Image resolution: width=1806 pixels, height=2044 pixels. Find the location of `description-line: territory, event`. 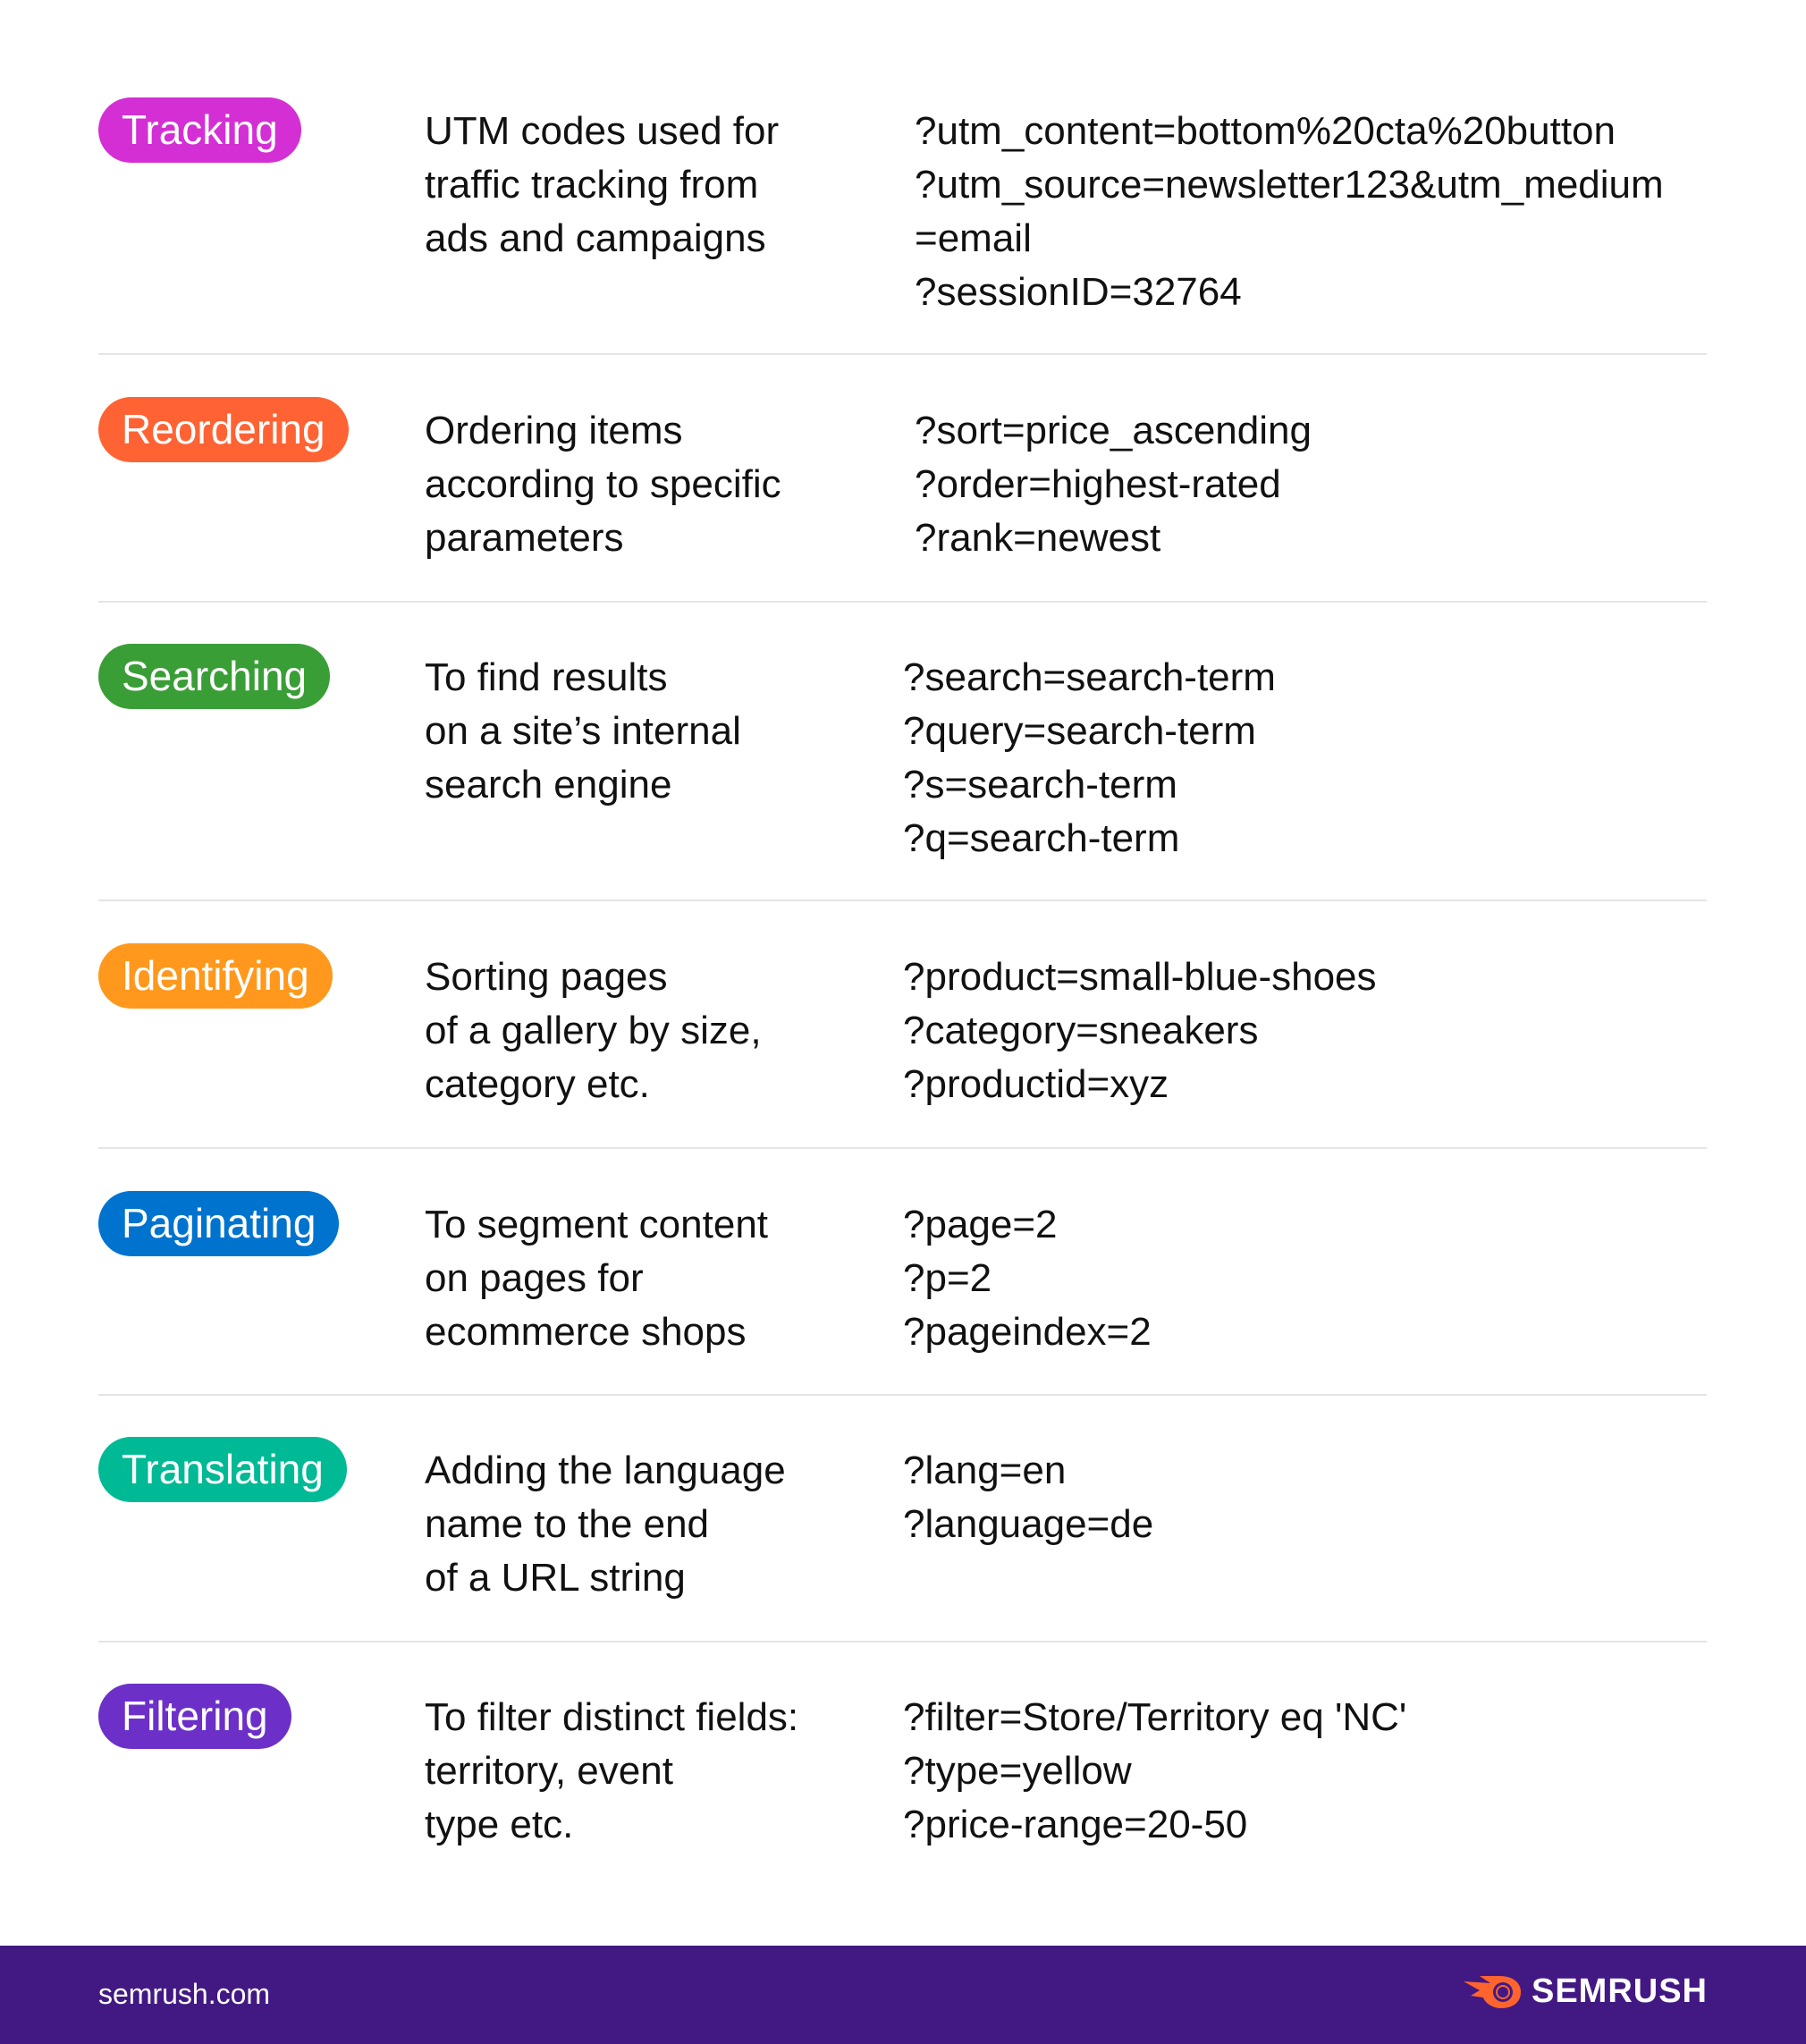

description-line: territory, event is located at coordinates (549, 1771).